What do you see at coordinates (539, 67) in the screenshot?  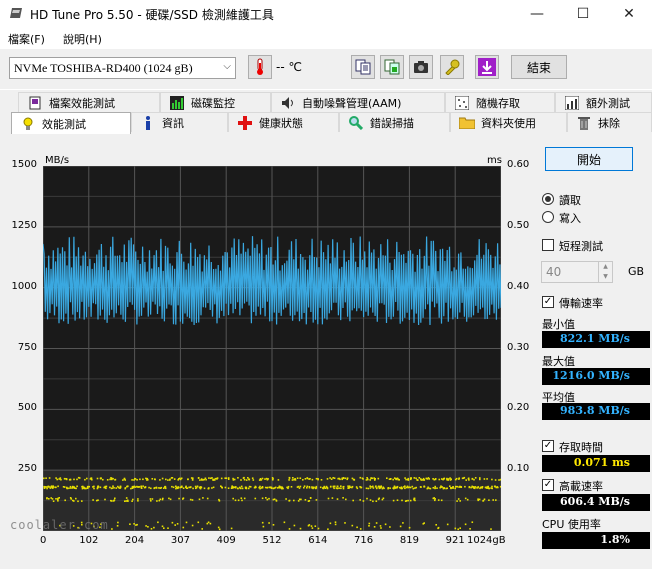 I see `exit-button: 結束` at bounding box center [539, 67].